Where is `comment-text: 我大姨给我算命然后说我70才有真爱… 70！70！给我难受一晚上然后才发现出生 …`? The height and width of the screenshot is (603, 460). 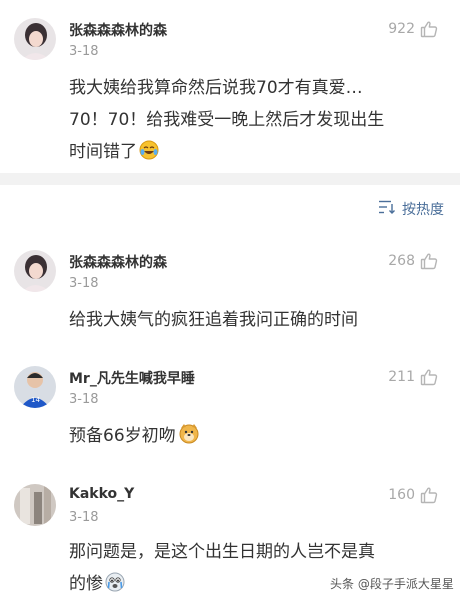
comment-text: 我大姨给我算命然后说我70才有真爱… 70！70！给我难受一晚上然后才发现出生 … is located at coordinates (259, 121).